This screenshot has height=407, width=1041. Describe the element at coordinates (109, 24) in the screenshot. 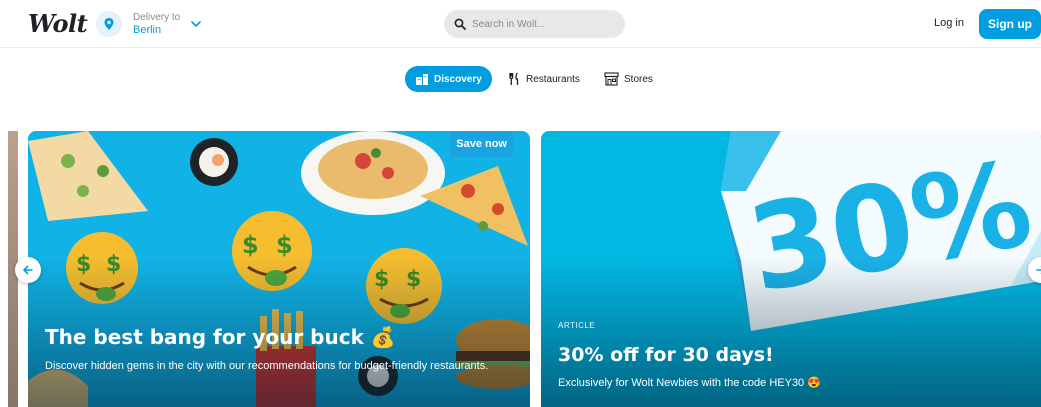

I see `location-pin-icon` at that location.